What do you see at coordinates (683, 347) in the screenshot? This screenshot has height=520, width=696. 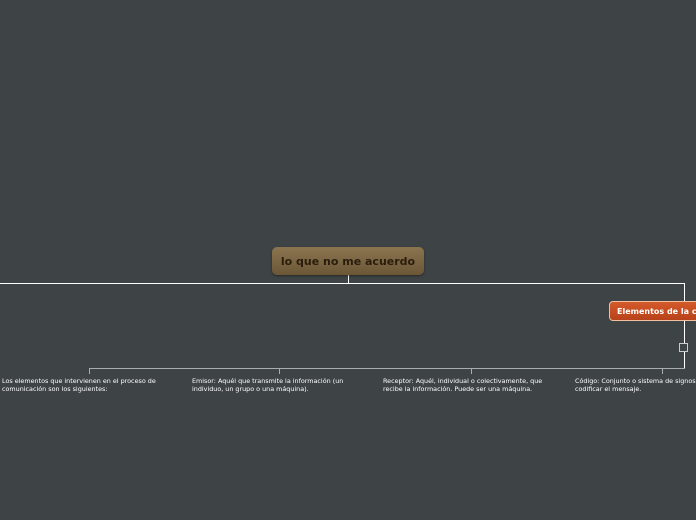 I see `collapse-square-icon` at bounding box center [683, 347].